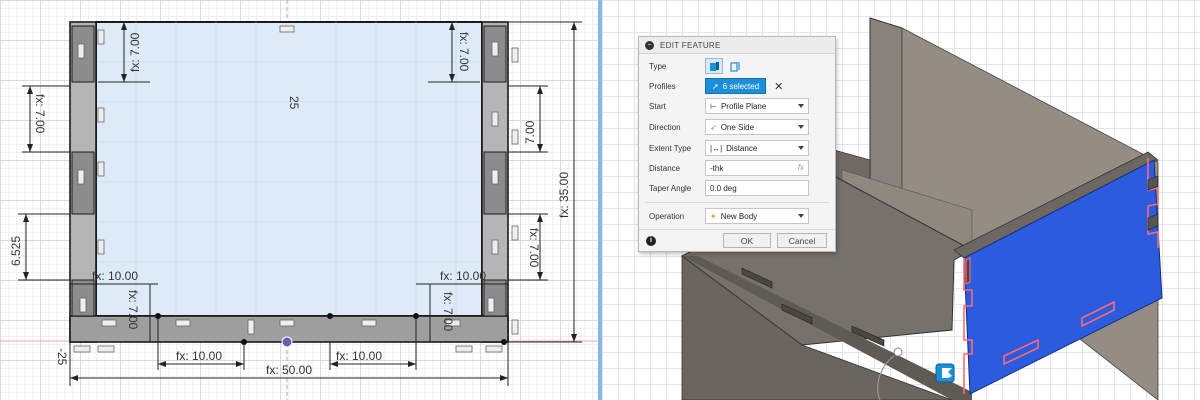 This screenshot has height=400, width=1200. I want to click on operation-label: Operation, so click(667, 216).